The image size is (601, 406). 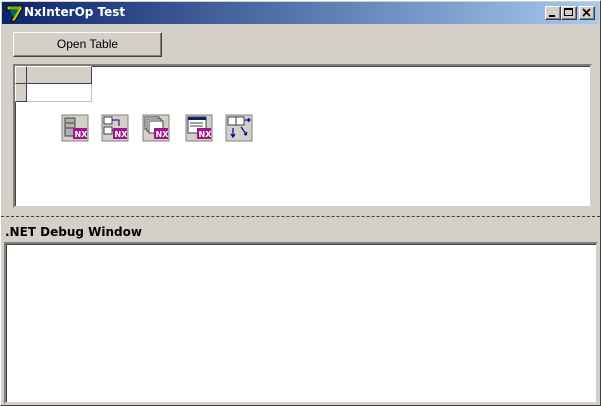 What do you see at coordinates (75, 128) in the screenshot?
I see `nx-database-icon: NX` at bounding box center [75, 128].